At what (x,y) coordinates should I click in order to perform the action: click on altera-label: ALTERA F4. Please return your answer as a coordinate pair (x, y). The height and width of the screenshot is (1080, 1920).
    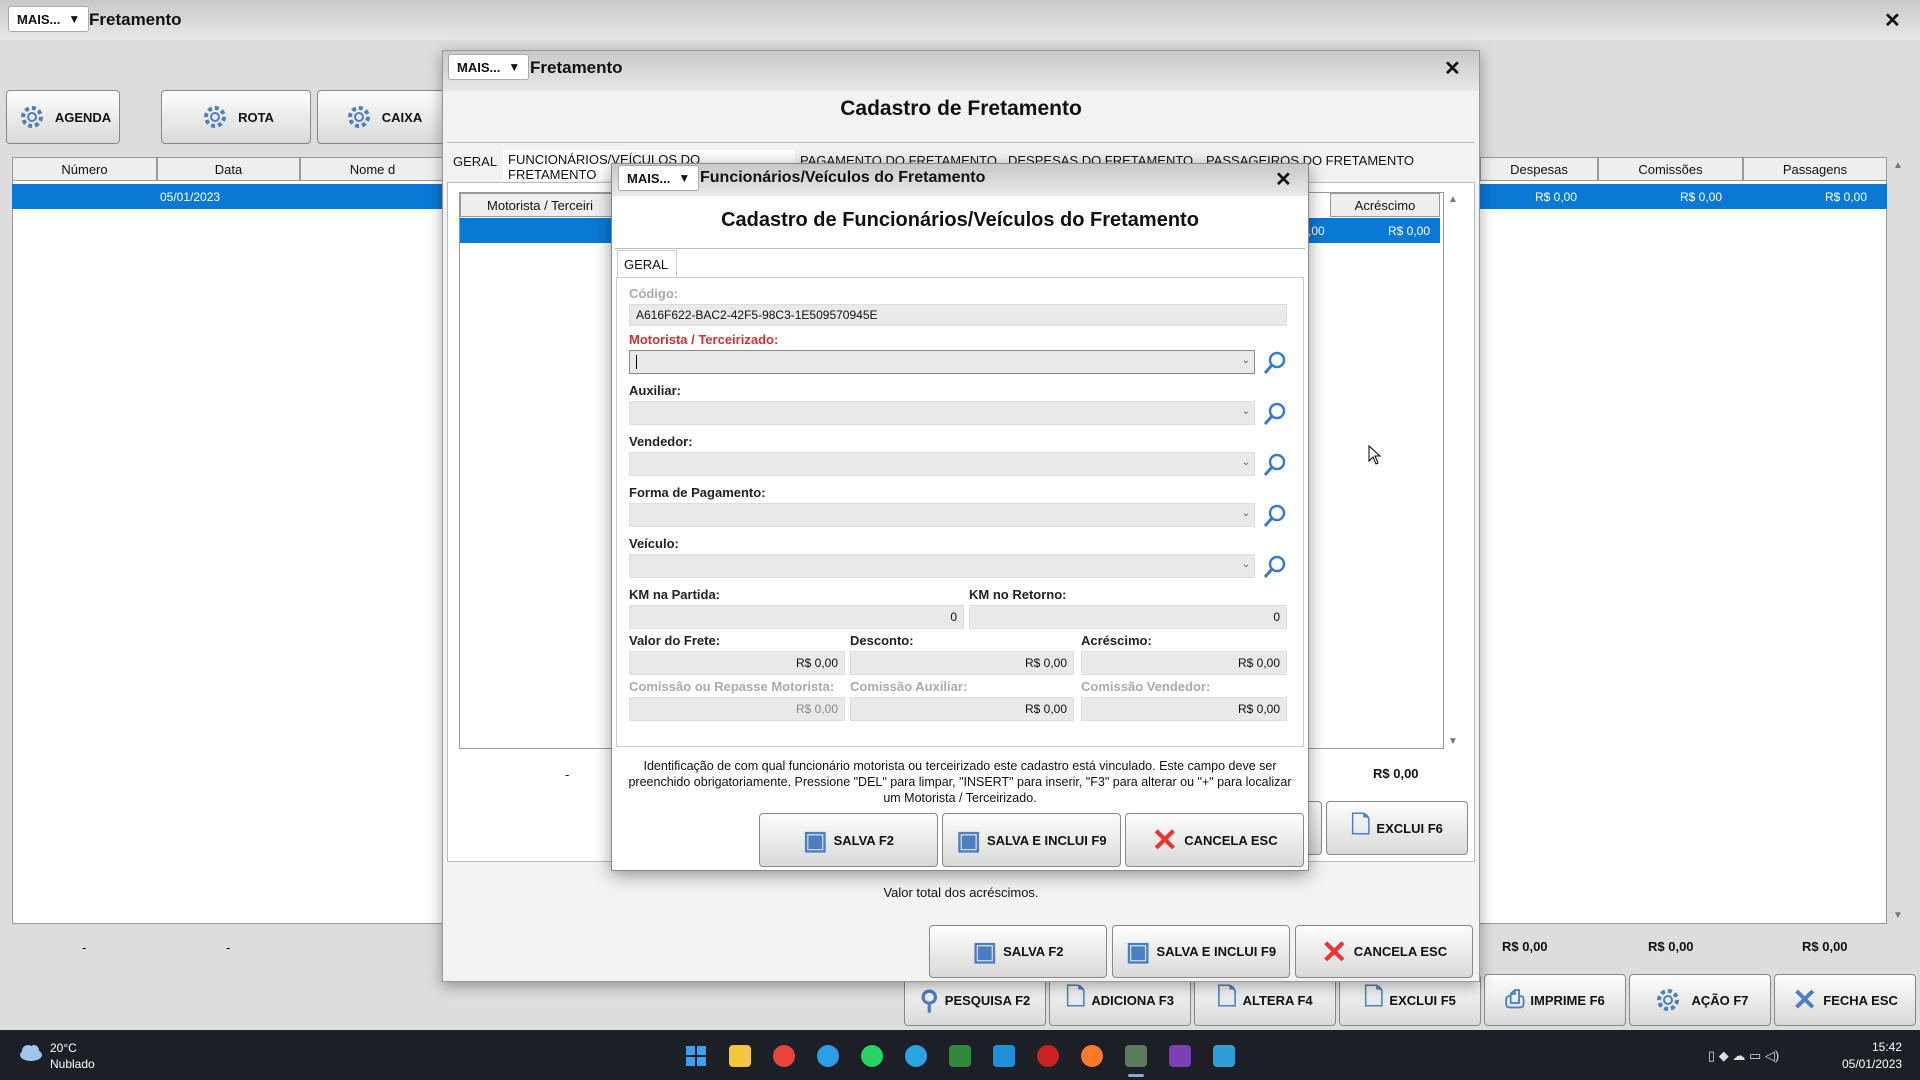
    Looking at the image, I should click on (1277, 1000).